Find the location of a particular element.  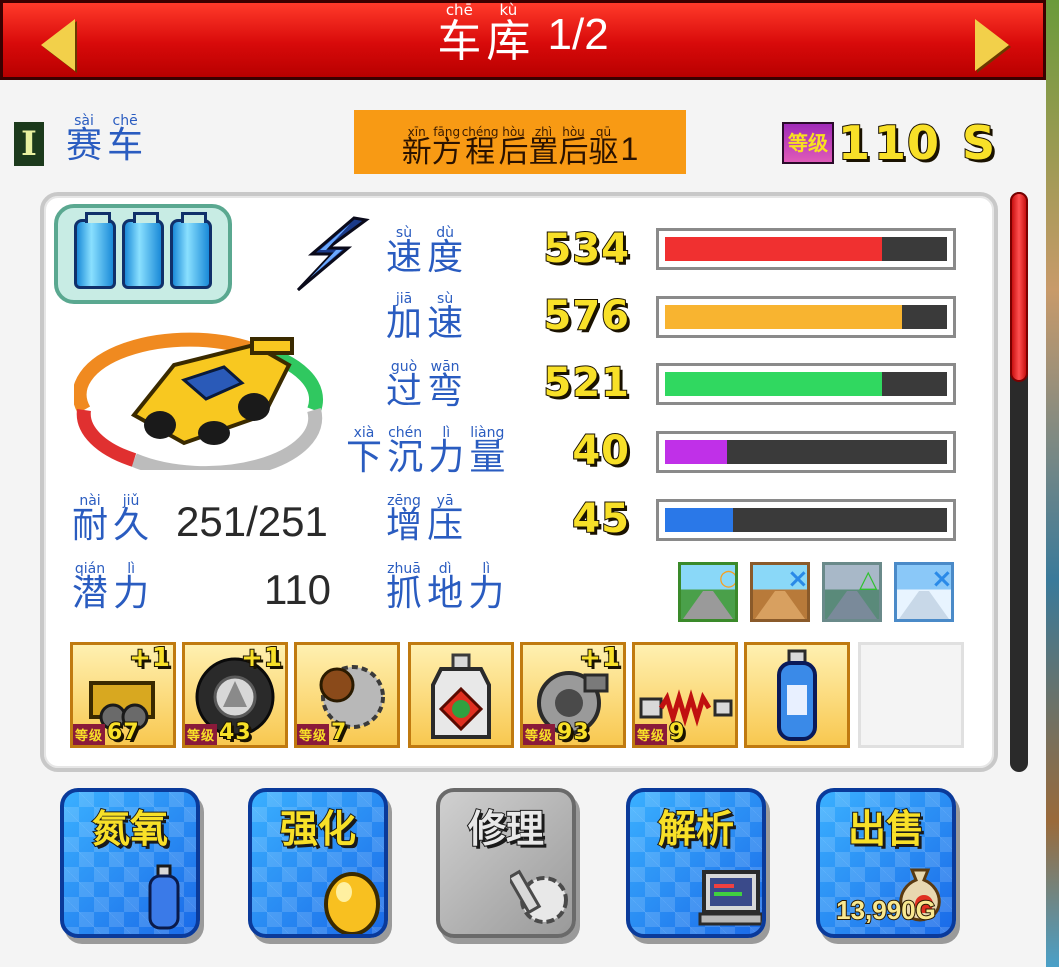

next-page-arrow is located at coordinates (992, 45).